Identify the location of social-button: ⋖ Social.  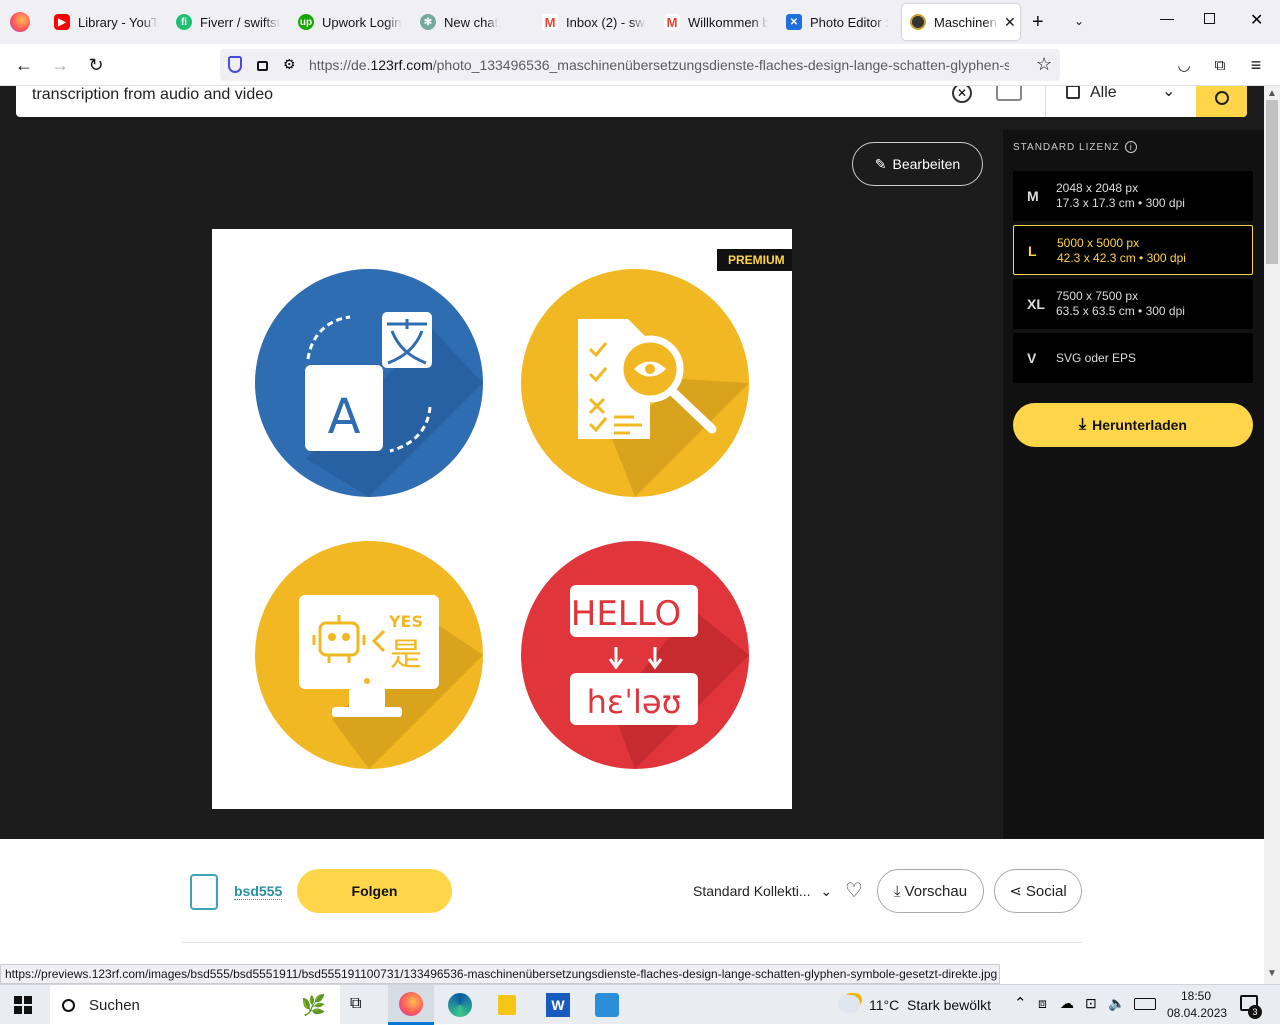
(1038, 891).